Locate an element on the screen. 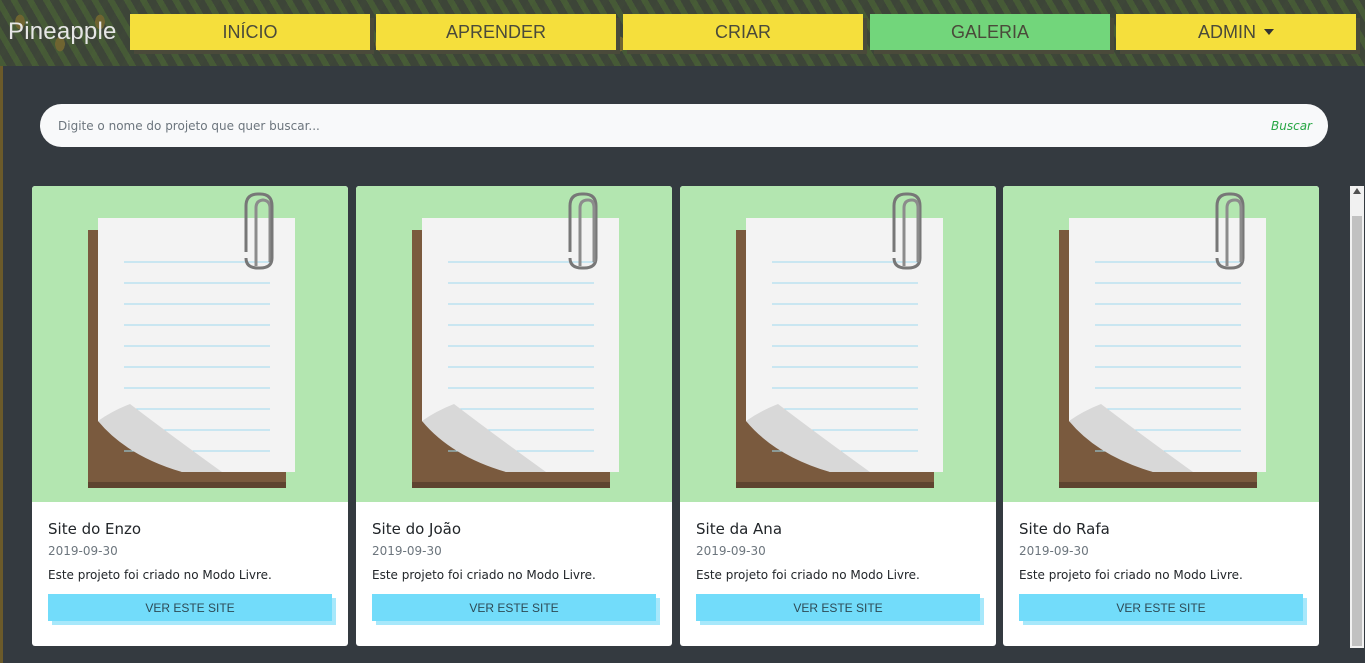 This screenshot has width=1365, height=663. nav-label: CRIAR is located at coordinates (742, 31).